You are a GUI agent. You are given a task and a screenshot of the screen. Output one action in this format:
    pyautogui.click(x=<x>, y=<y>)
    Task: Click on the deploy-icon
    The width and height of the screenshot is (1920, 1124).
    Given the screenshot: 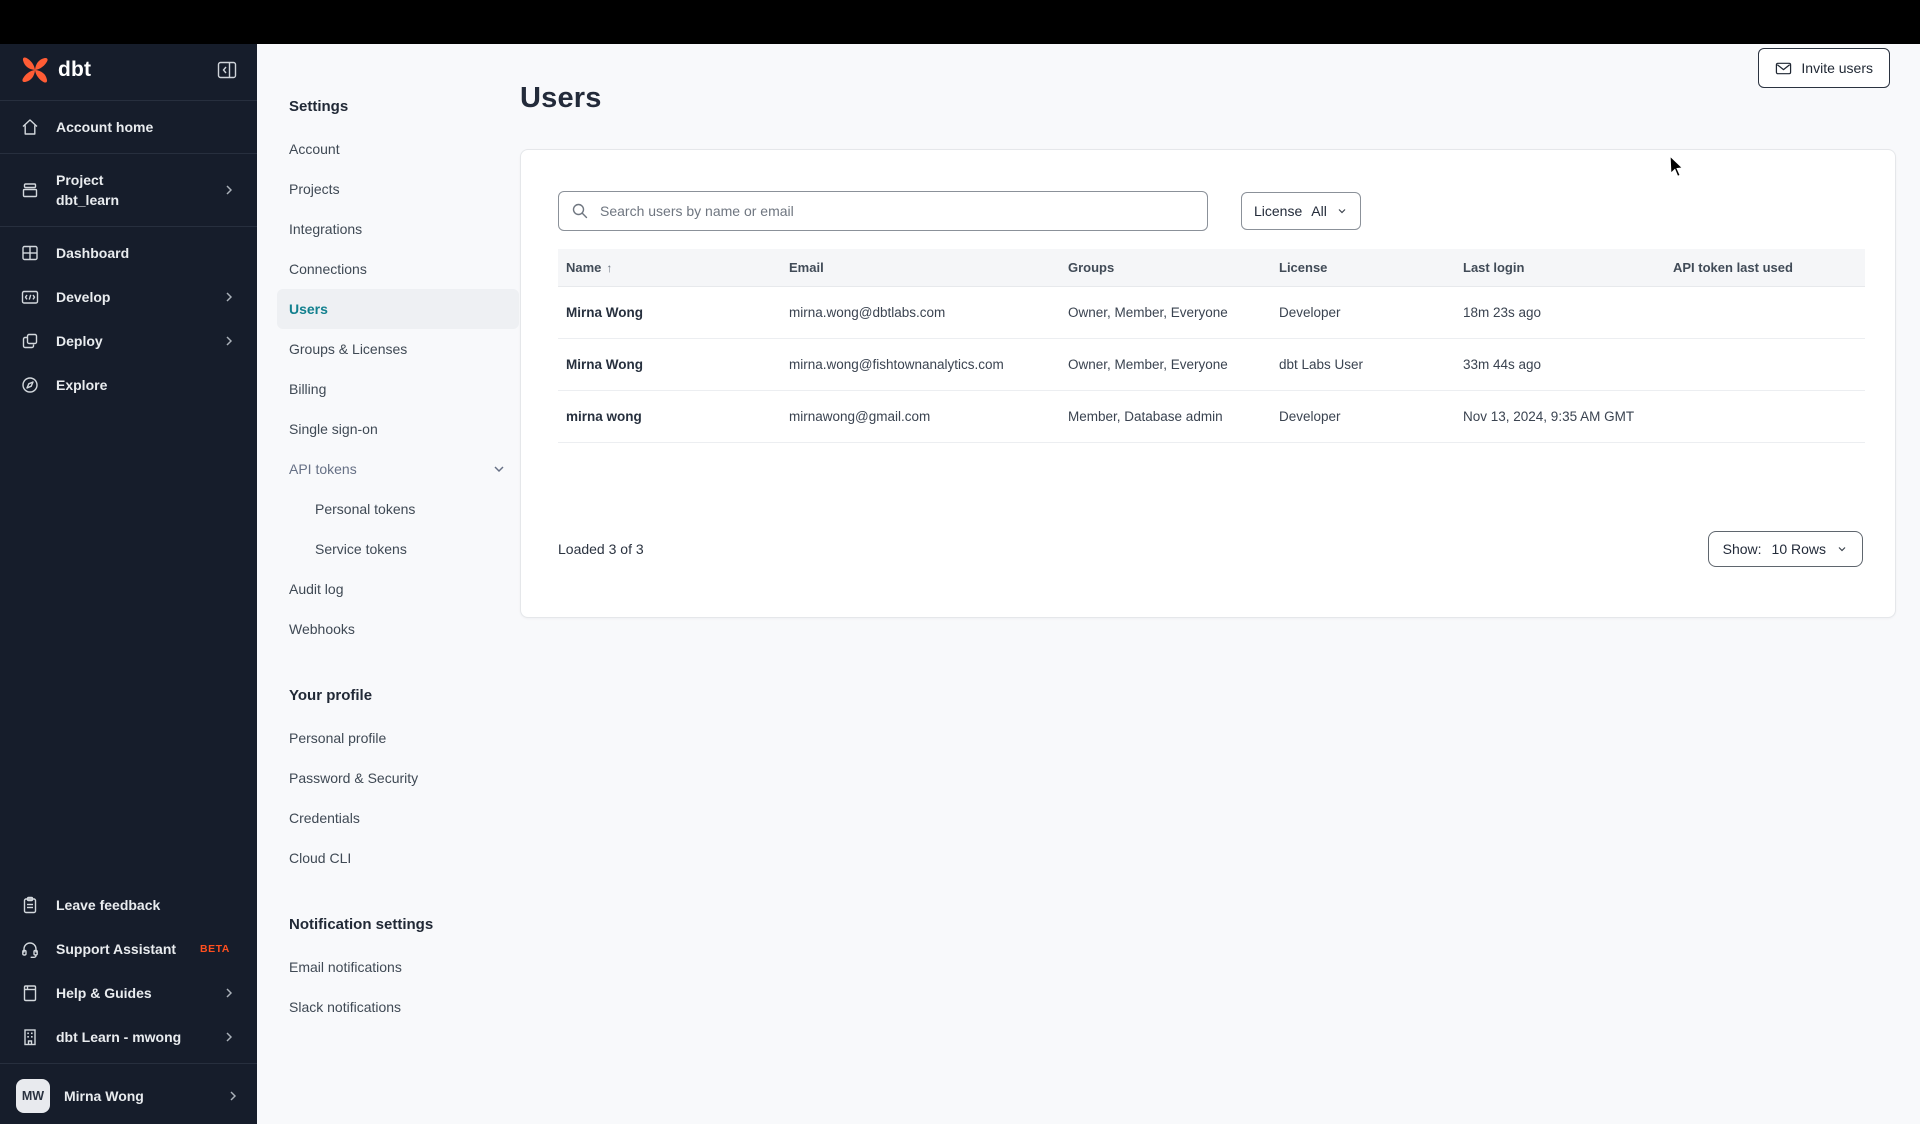 What is the action you would take?
    pyautogui.click(x=30, y=341)
    